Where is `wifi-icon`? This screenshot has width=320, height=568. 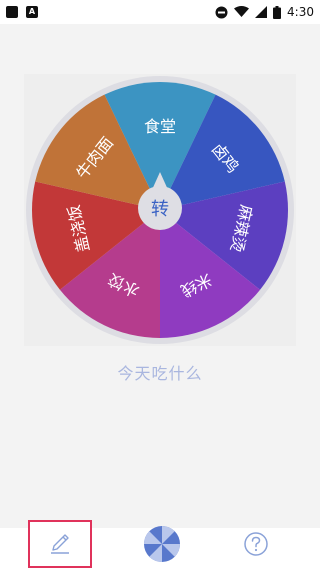
wifi-icon is located at coordinates (242, 11).